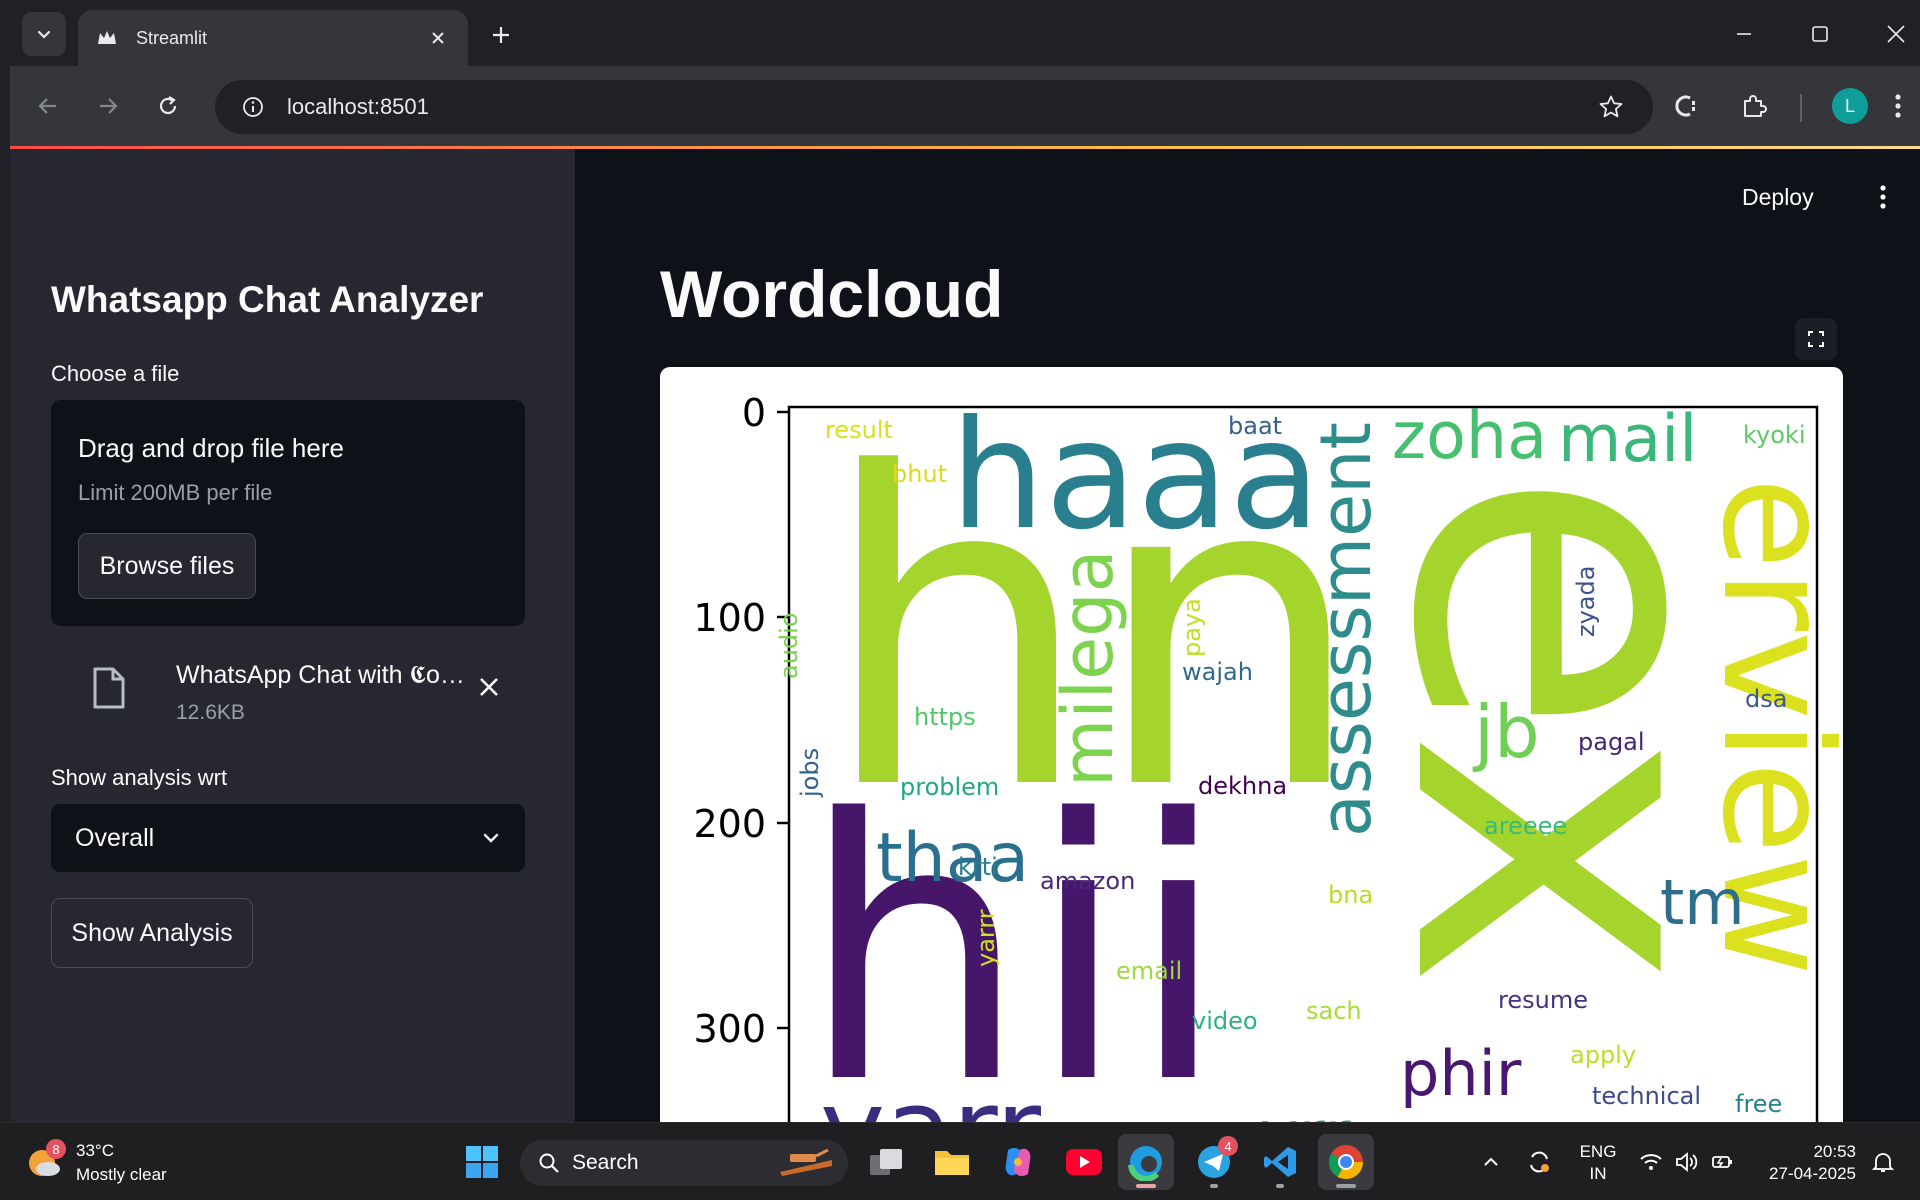 This screenshot has height=1200, width=1920. I want to click on puzzle-icon, so click(1755, 106).